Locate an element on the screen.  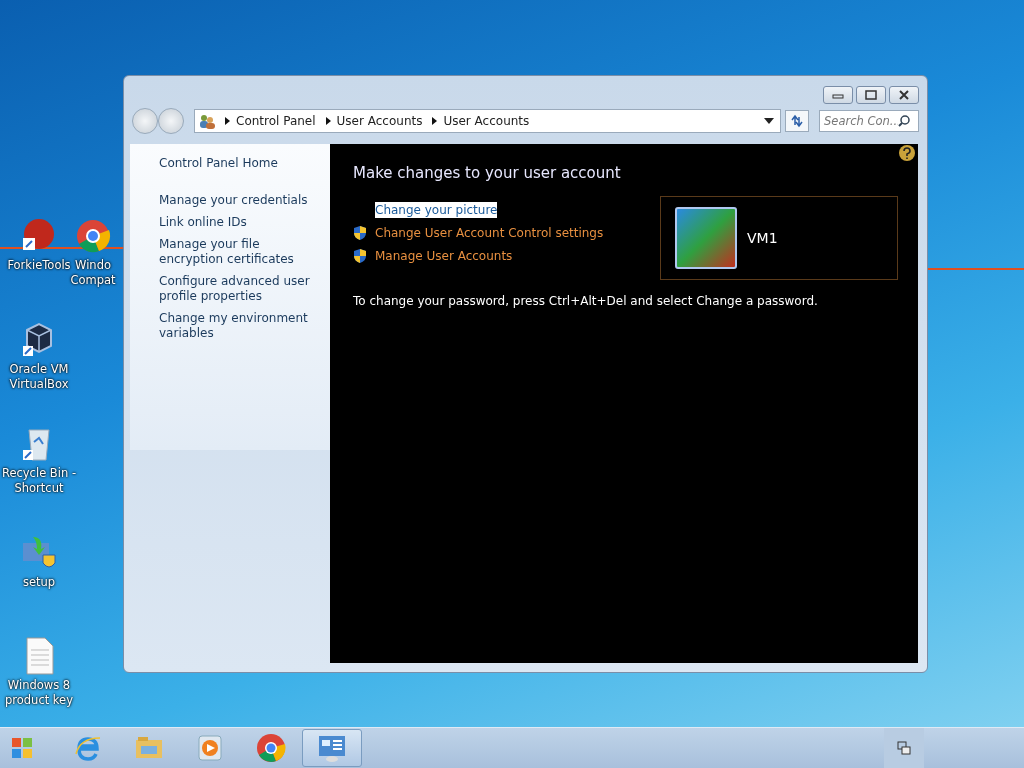
refresh-arrows-icon is located at coordinates (797, 121).